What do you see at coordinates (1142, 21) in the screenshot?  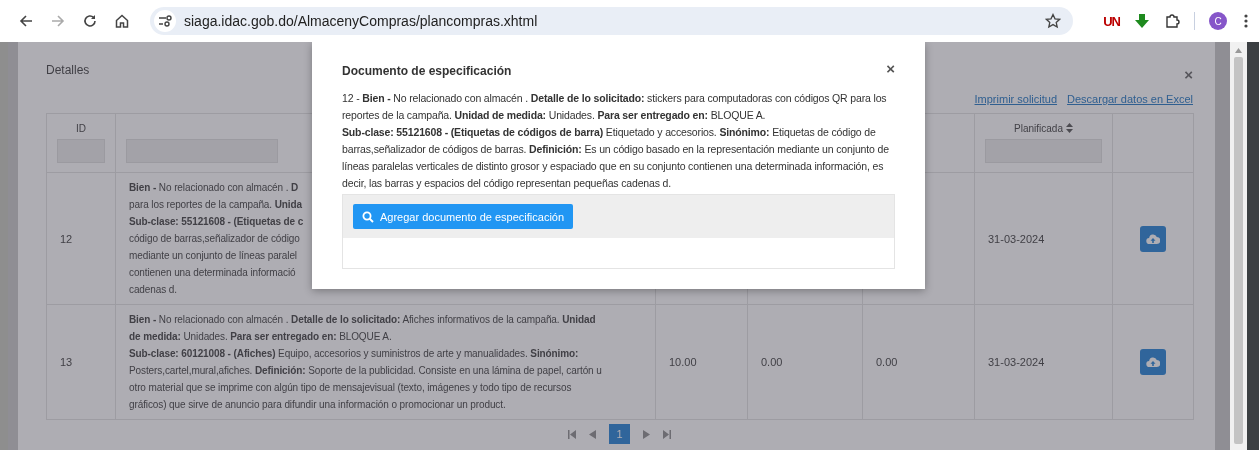 I see `download-arrow-icon` at bounding box center [1142, 21].